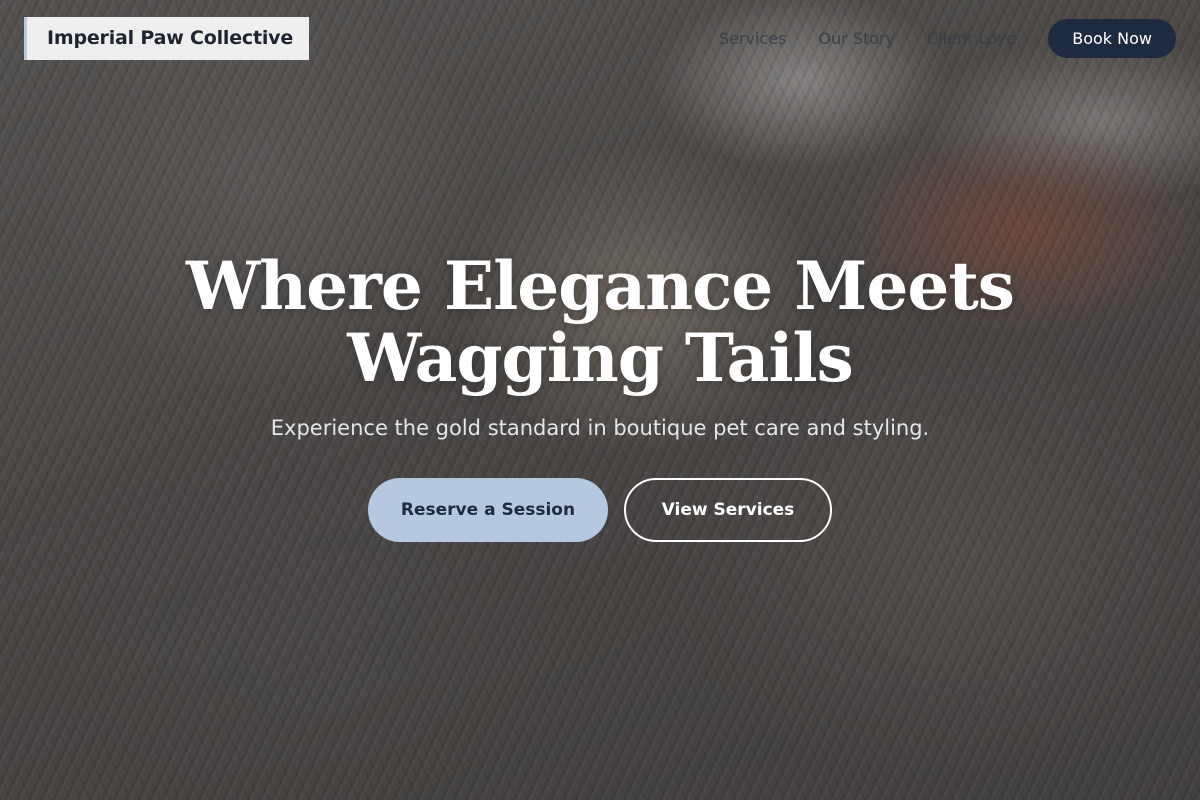  I want to click on nav-link-client-love: Client Love, so click(971, 38).